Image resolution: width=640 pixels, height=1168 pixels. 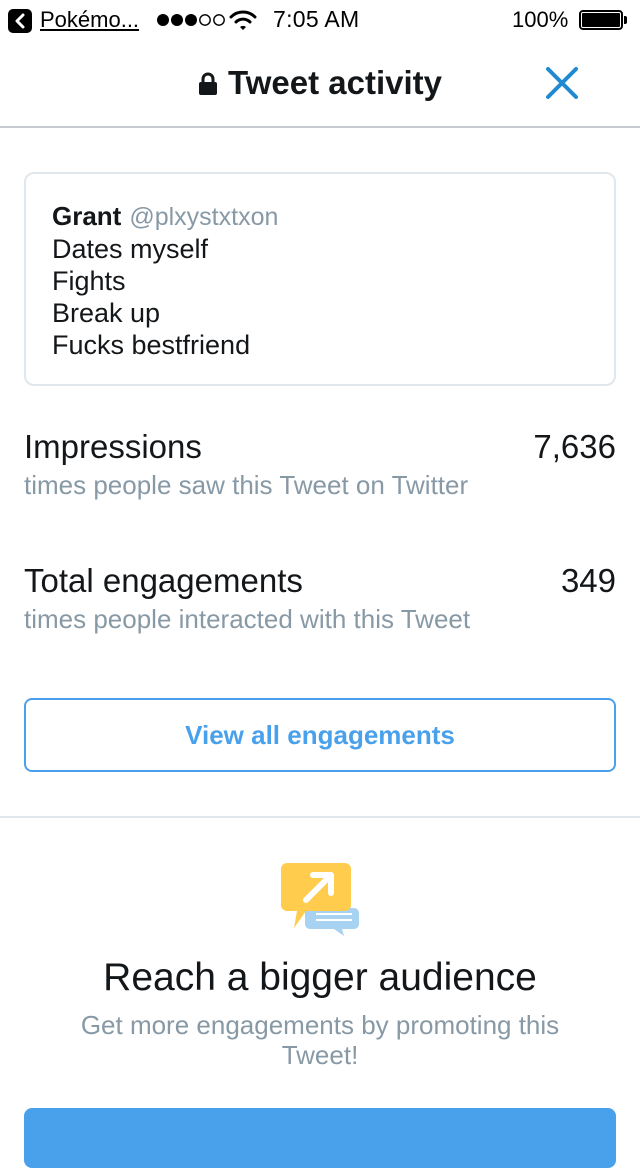 I want to click on status-bar: Pokémo... 7:05 AM 100%, so click(x=320, y=20).